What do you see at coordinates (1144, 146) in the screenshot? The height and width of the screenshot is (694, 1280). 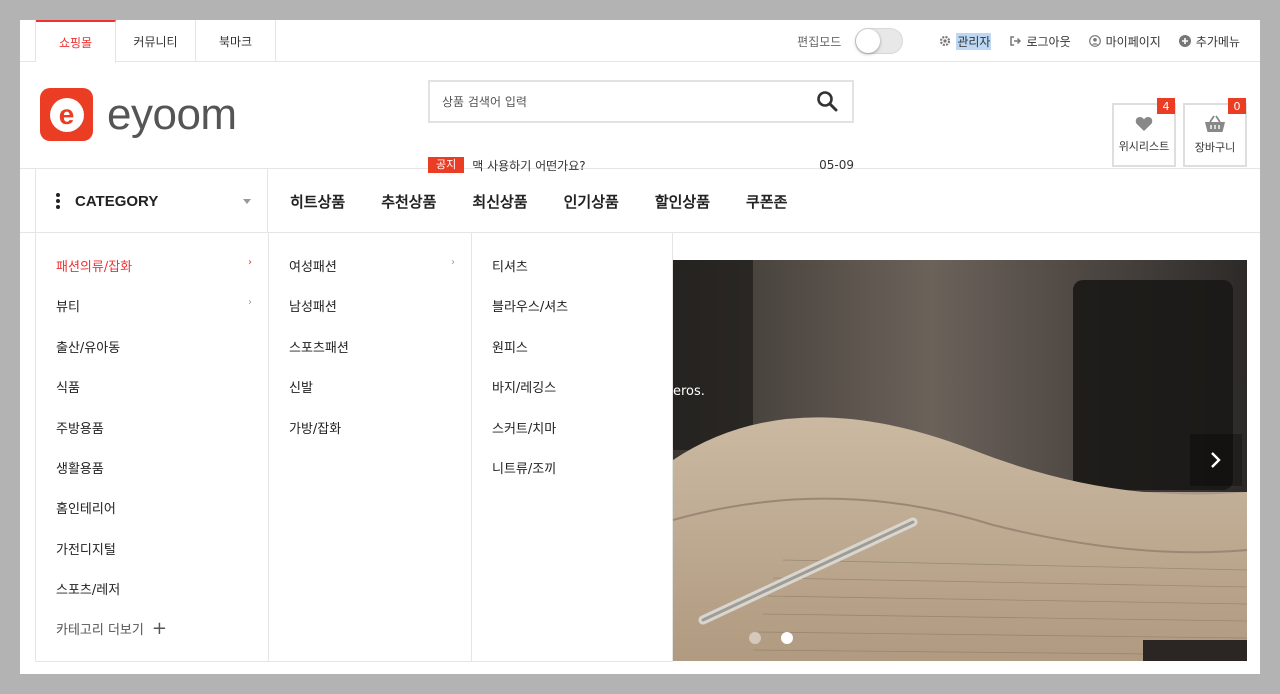 I see `wishlist-label: 위시리스트` at bounding box center [1144, 146].